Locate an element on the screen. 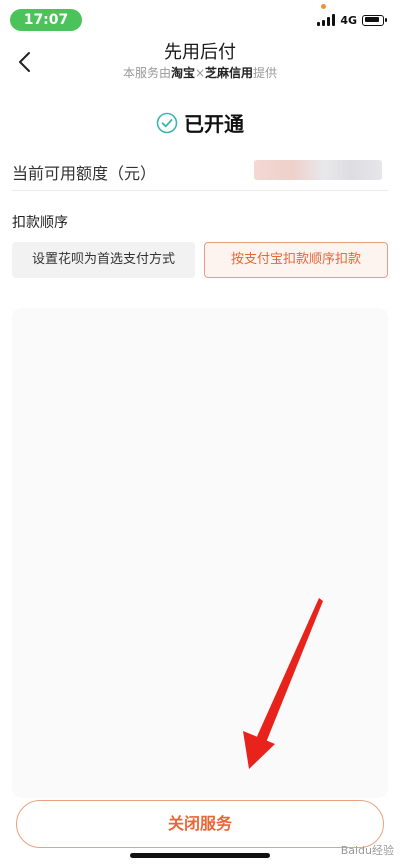 This screenshot has height=867, width=400. network-label: 4G is located at coordinates (348, 20).